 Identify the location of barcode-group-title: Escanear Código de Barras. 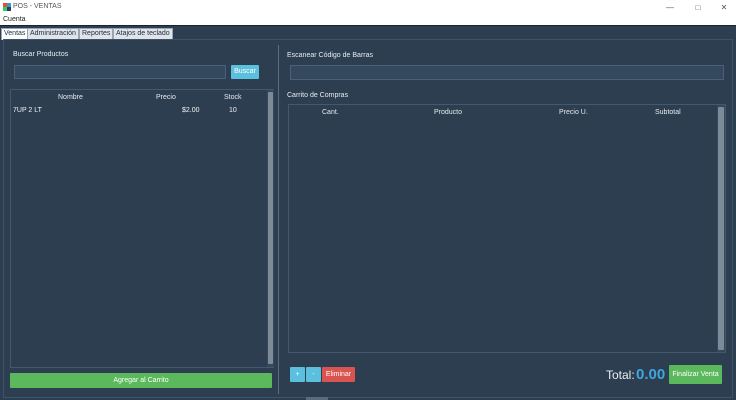
(330, 55).